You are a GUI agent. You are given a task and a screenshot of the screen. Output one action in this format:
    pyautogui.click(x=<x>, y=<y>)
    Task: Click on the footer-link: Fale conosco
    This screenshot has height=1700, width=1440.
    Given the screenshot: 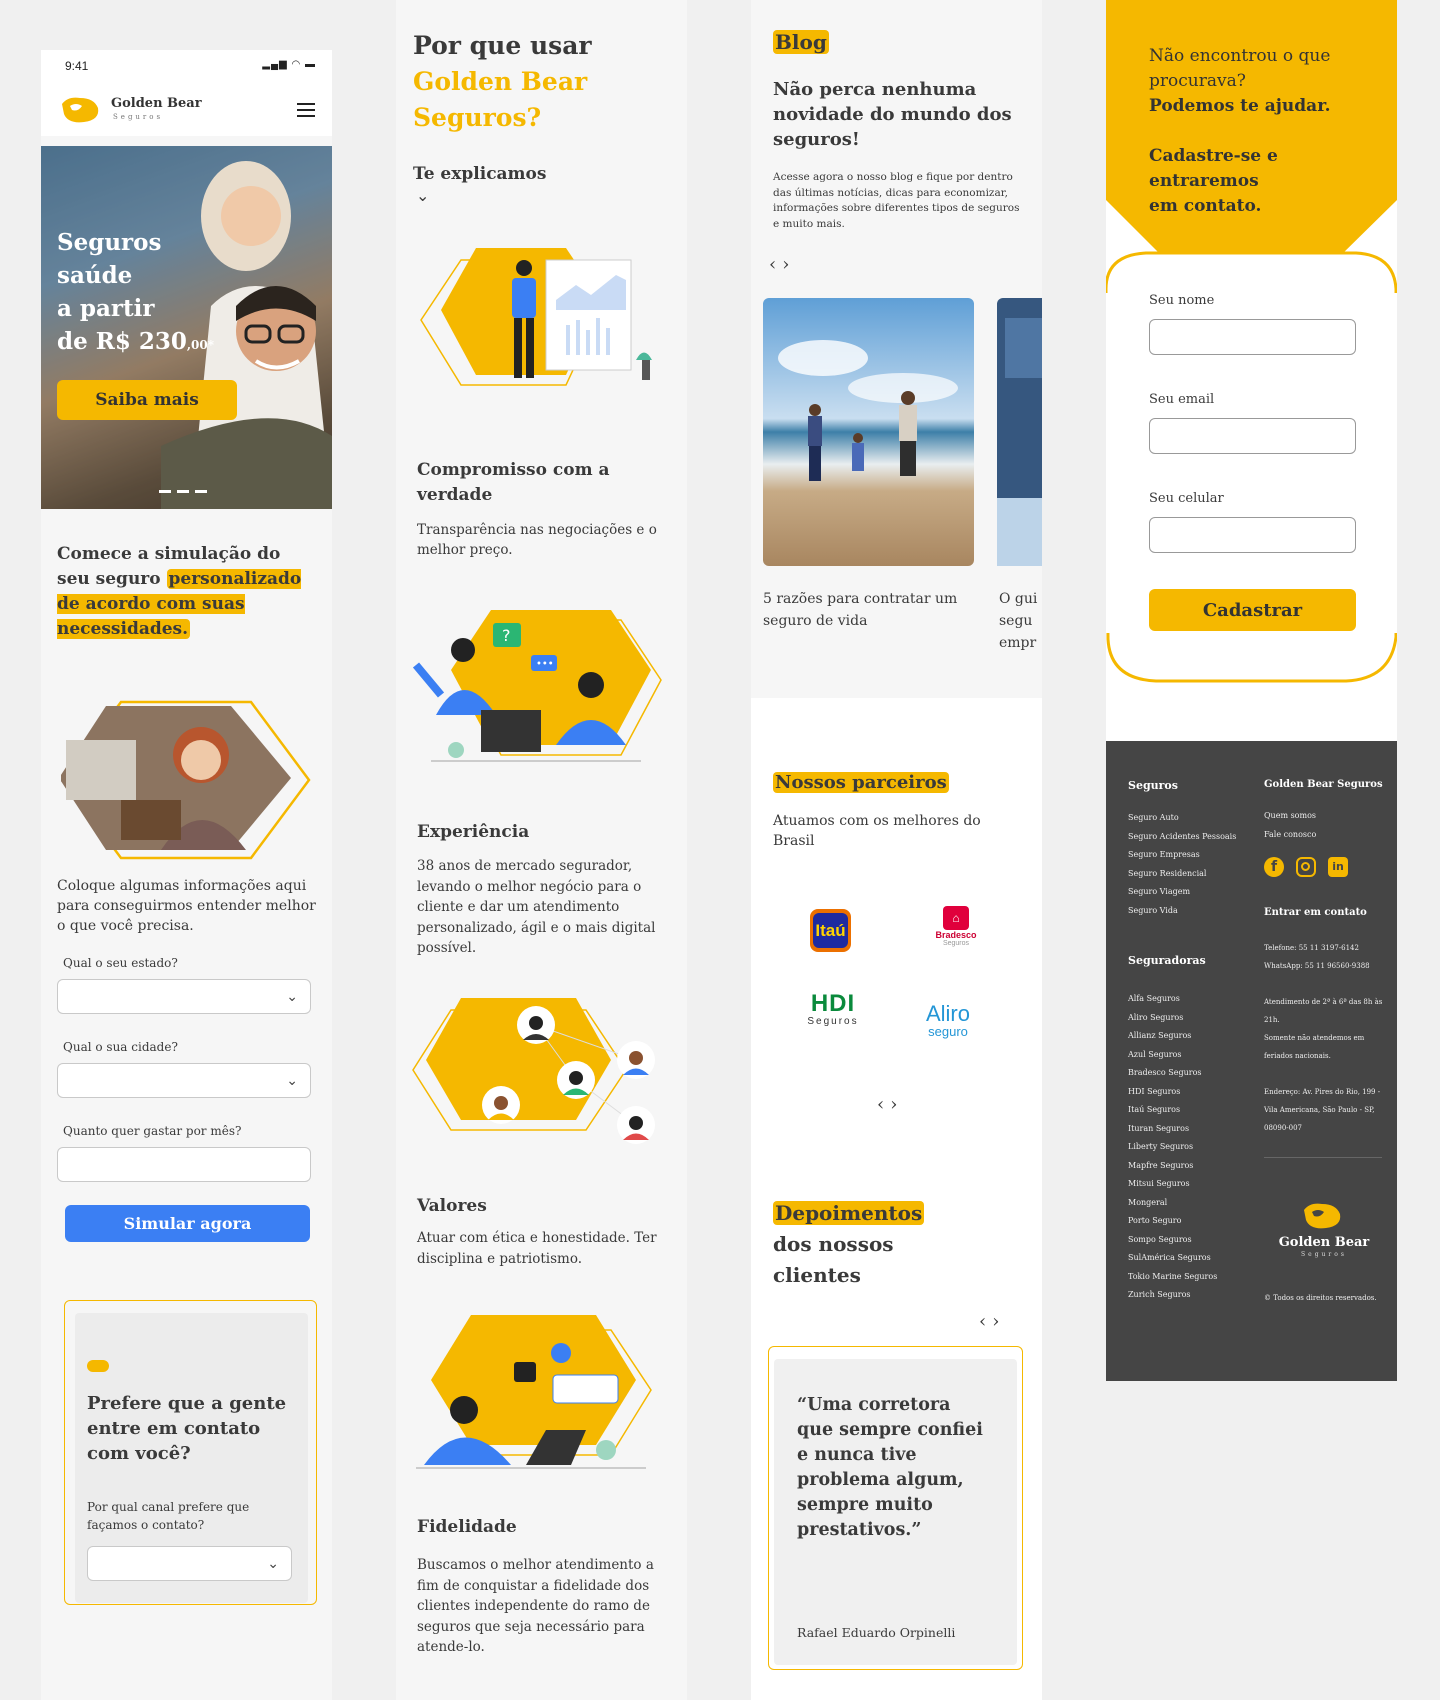 What is the action you would take?
    pyautogui.click(x=1290, y=835)
    